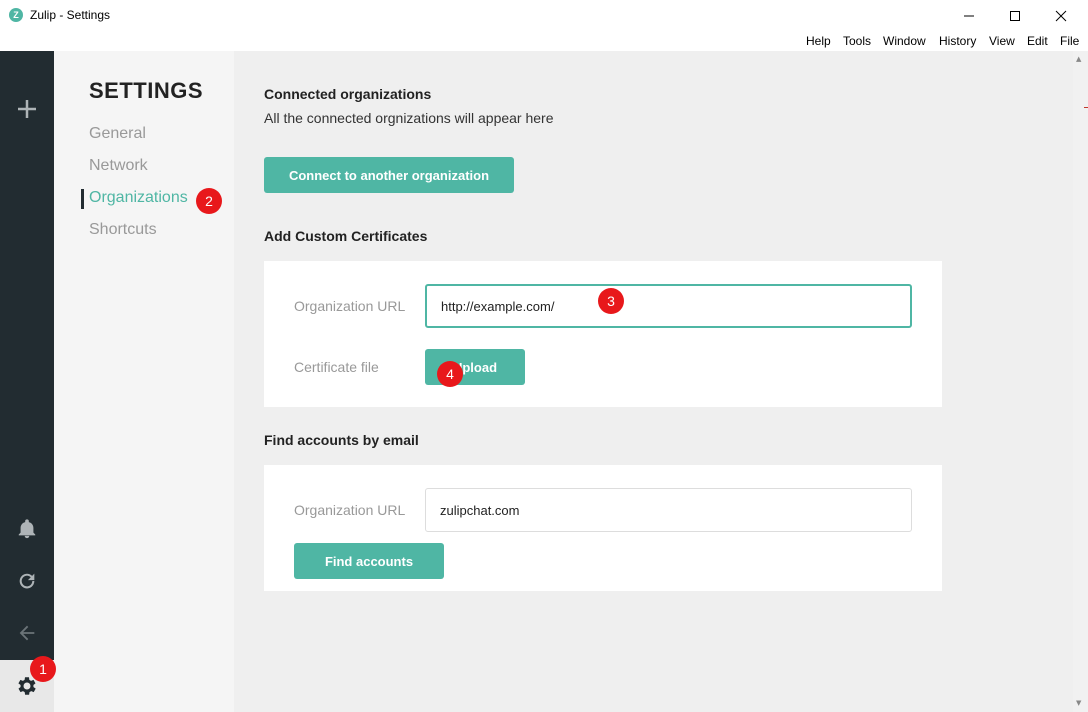 This screenshot has width=1088, height=712. Describe the element at coordinates (904, 41) in the screenshot. I see `menu-window: Window` at that location.